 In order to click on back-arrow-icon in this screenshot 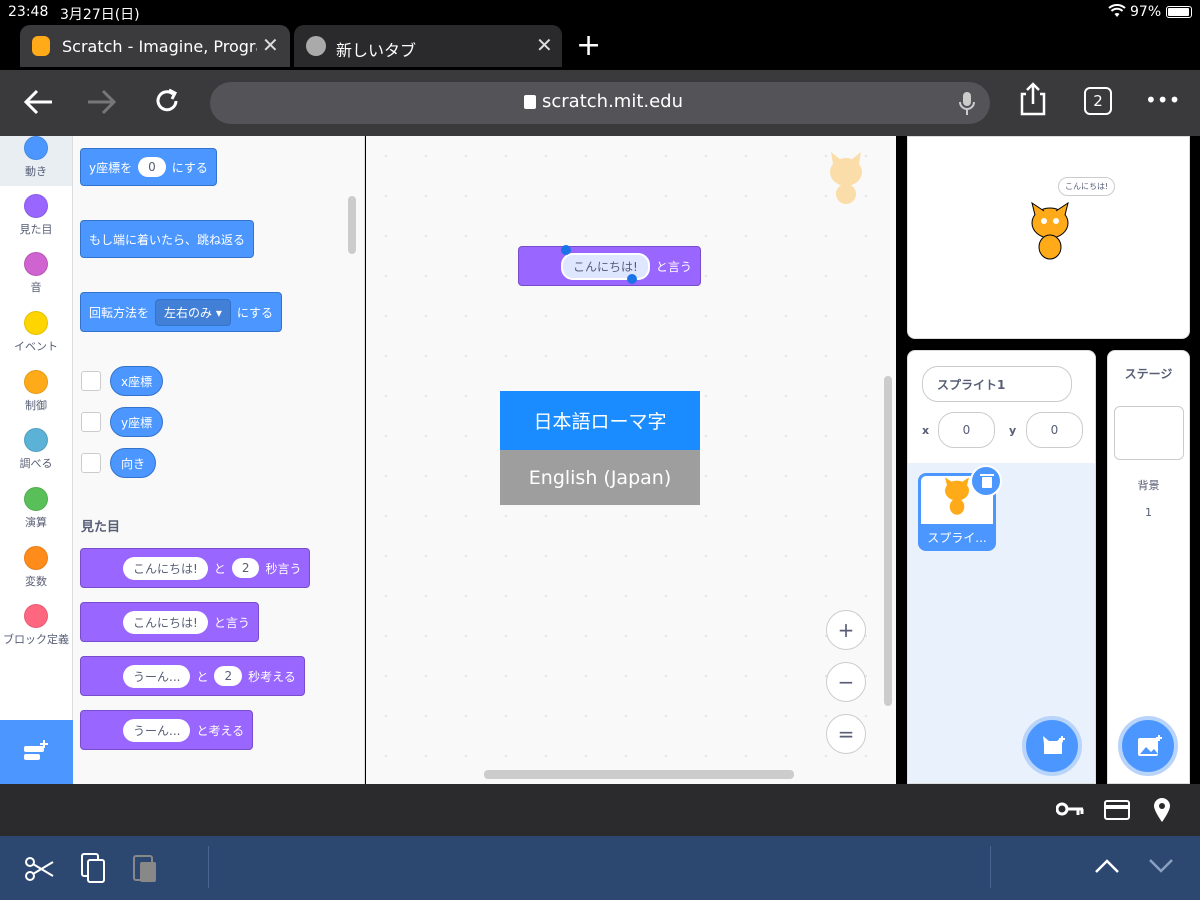, I will do `click(38, 102)`.